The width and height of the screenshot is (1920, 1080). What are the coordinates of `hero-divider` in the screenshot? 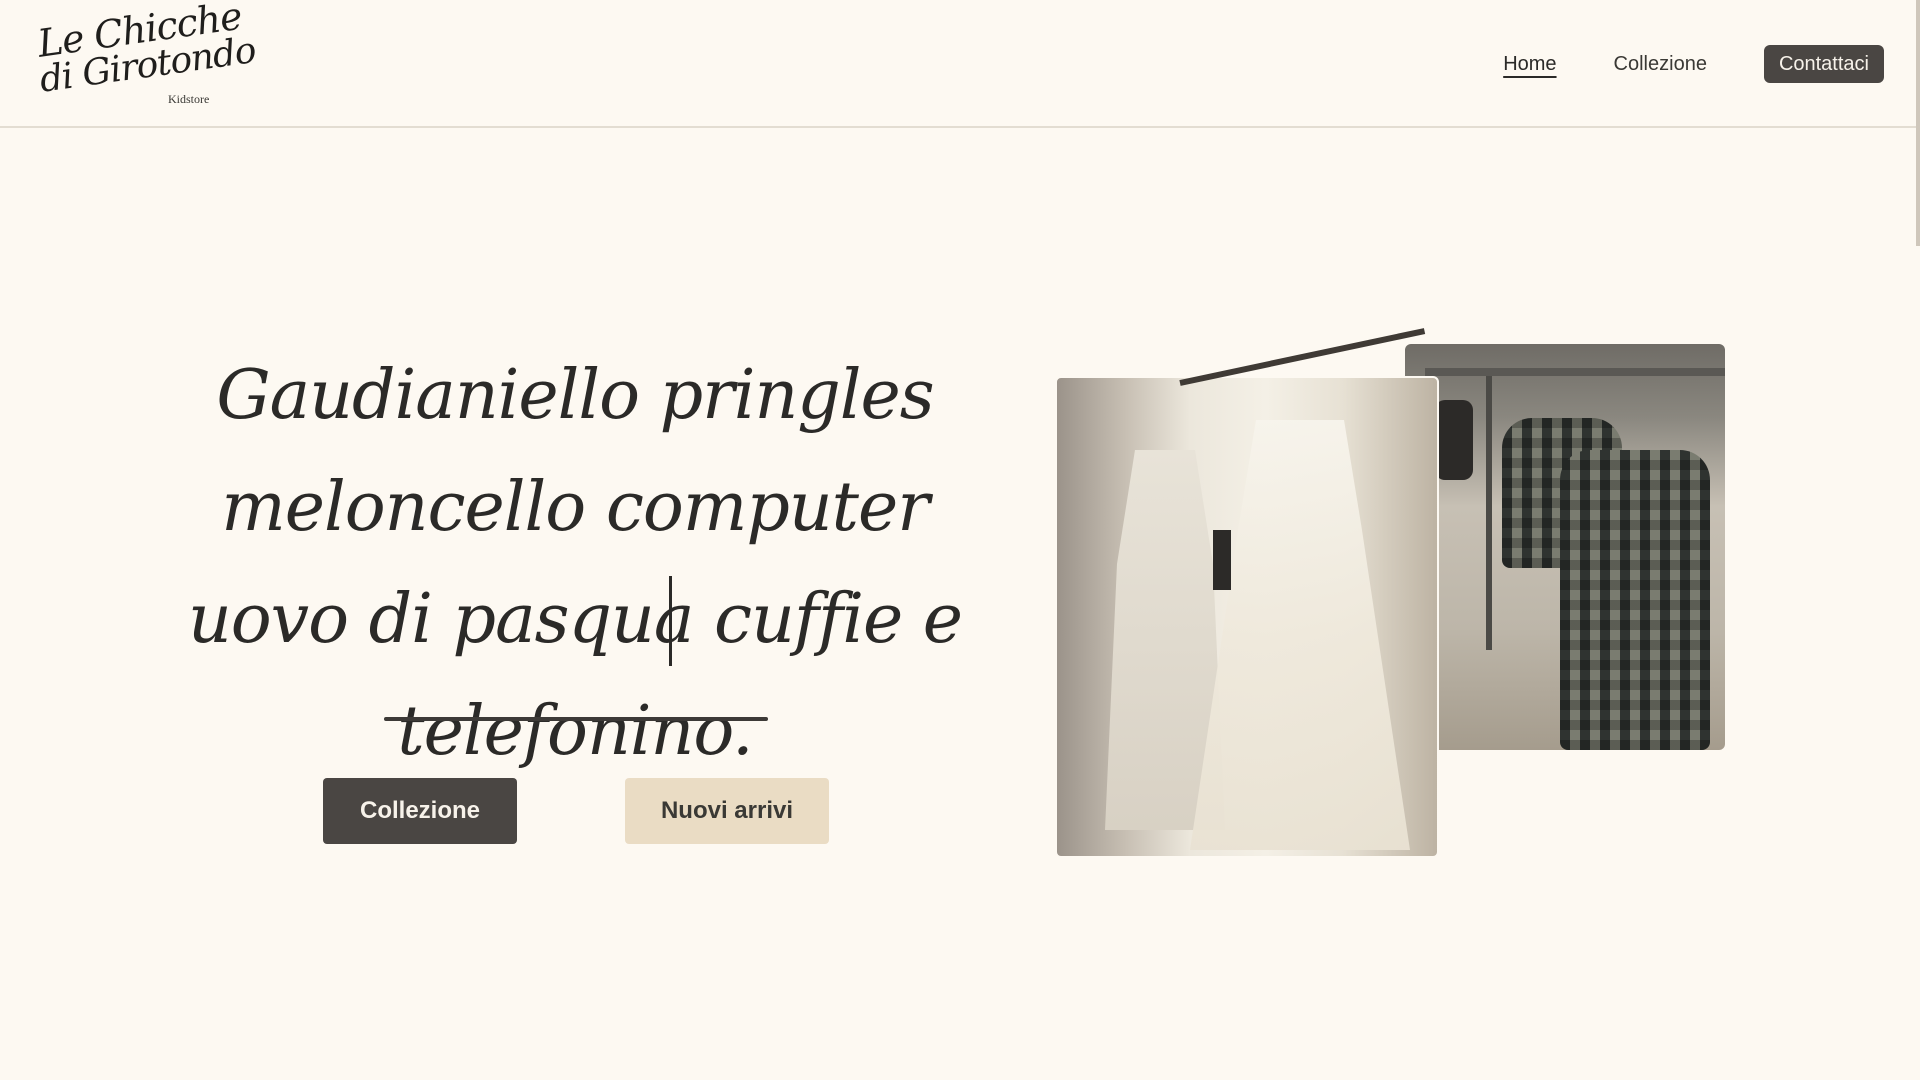 It's located at (576, 719).